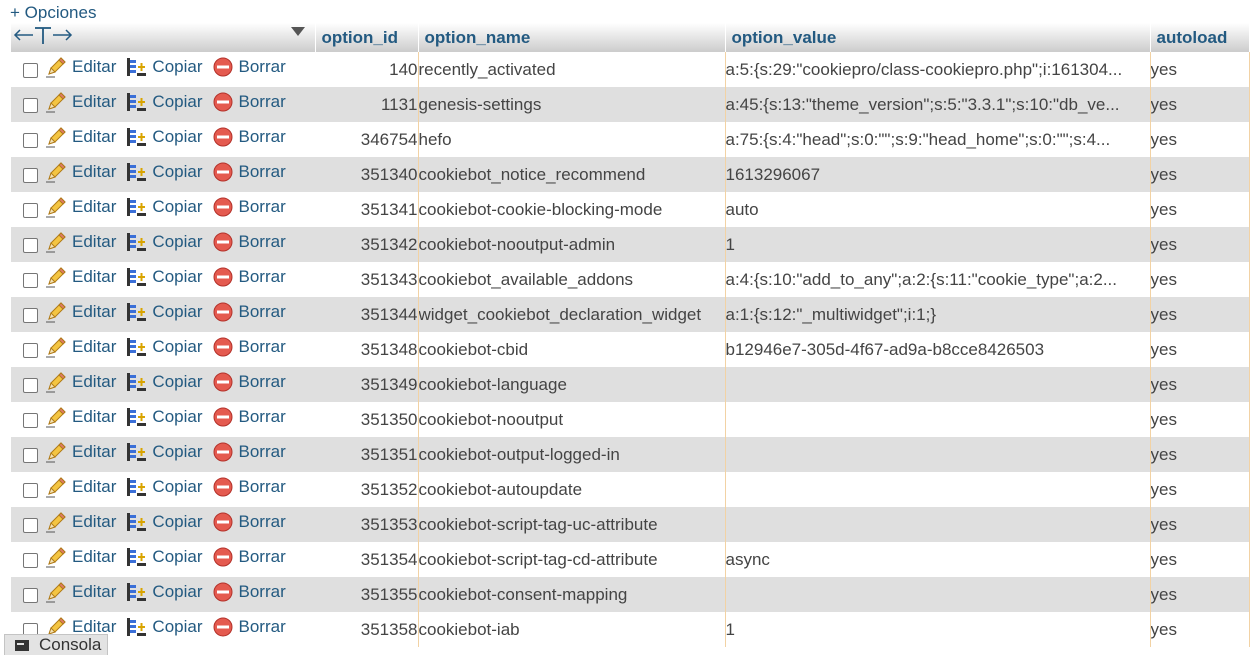  I want to click on option-name-cell: cookiebot_available_addons, so click(572, 279).